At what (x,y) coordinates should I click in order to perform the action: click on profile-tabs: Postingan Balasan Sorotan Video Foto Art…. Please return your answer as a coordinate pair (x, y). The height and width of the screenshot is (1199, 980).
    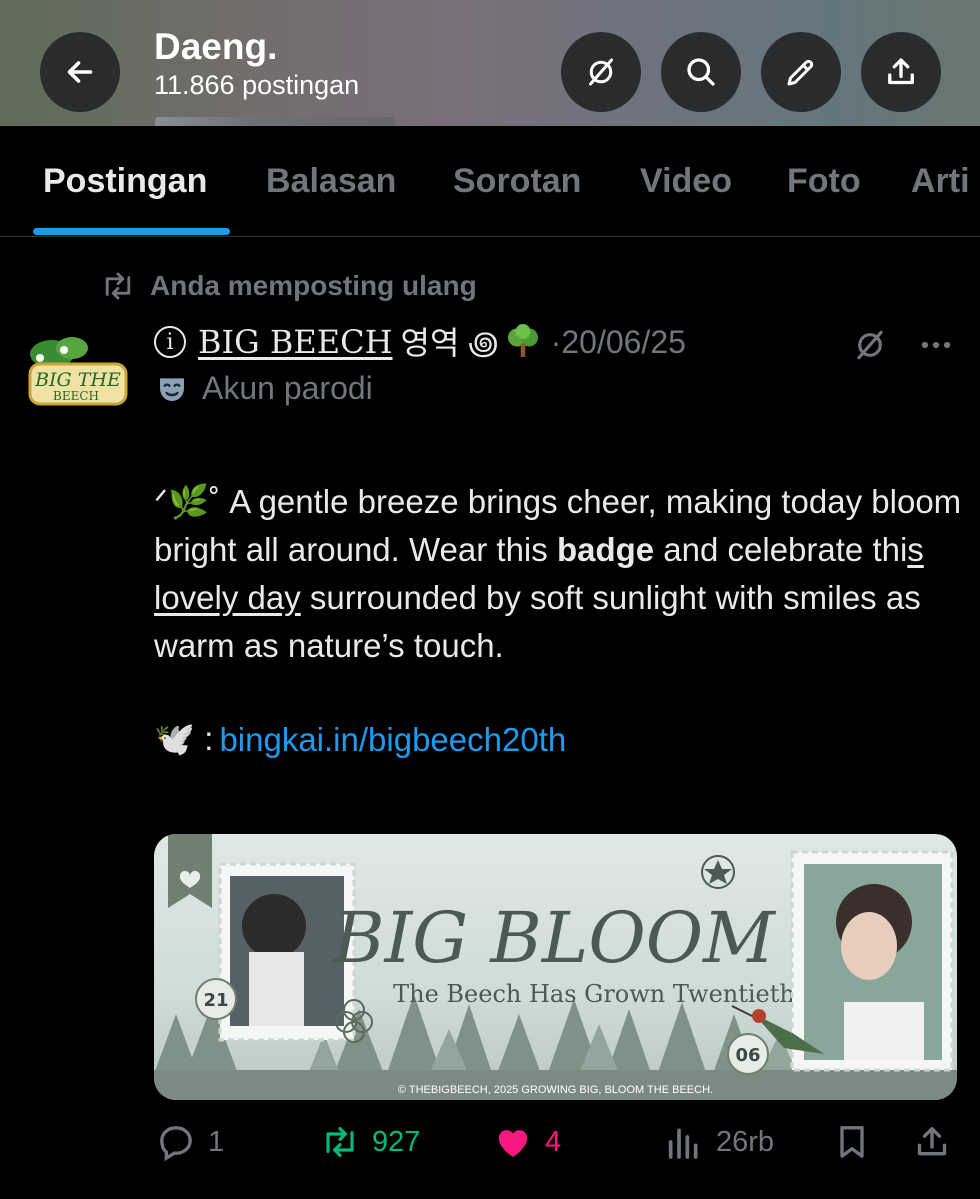
    Looking at the image, I should click on (490, 181).